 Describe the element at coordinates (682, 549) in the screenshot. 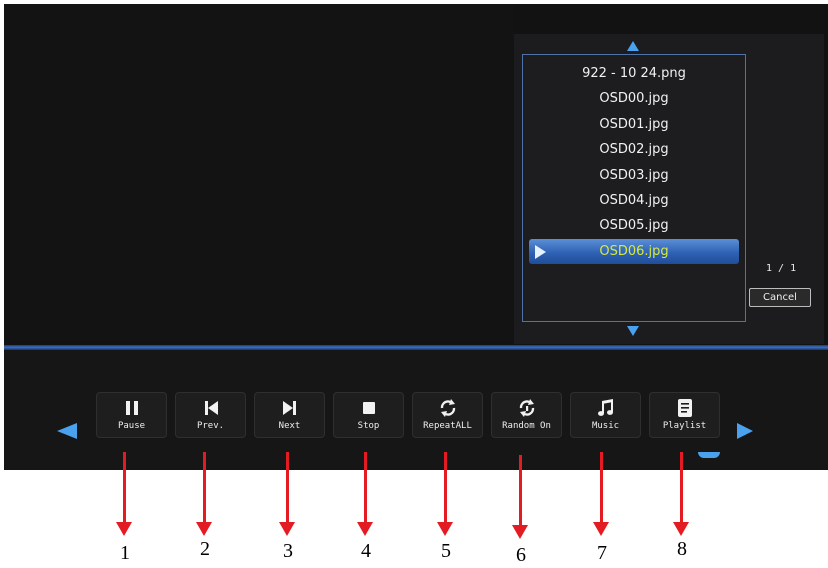

I see `annotation-number: 8` at that location.